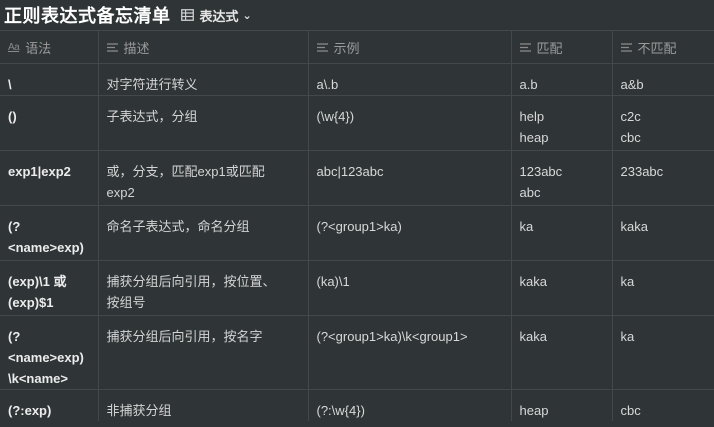 This screenshot has height=427, width=714. Describe the element at coordinates (185, 171) in the screenshot. I see `cell-line: 或，分支，匹配exp1或匹配` at that location.